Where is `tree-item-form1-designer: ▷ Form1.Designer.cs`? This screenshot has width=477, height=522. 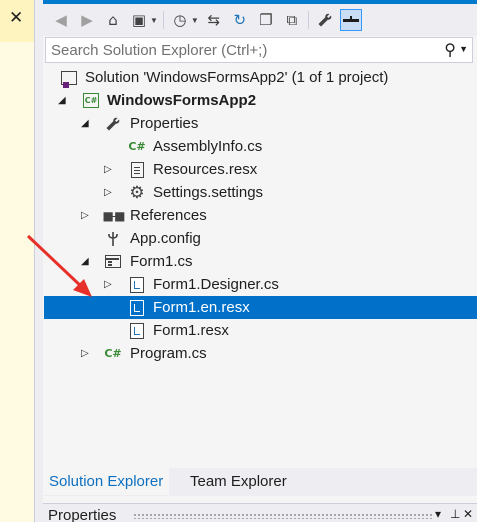
tree-item-form1-designer: ▷ Form1.Designer.cs is located at coordinates (260, 284).